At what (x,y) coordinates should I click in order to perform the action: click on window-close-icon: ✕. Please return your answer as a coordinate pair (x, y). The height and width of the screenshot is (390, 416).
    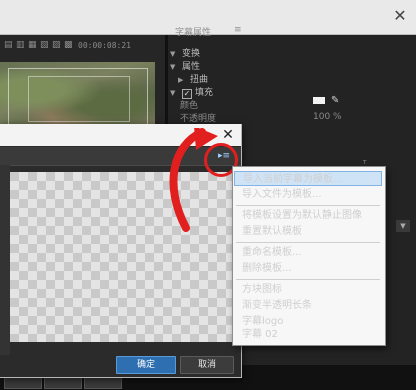
    Looking at the image, I should click on (400, 16).